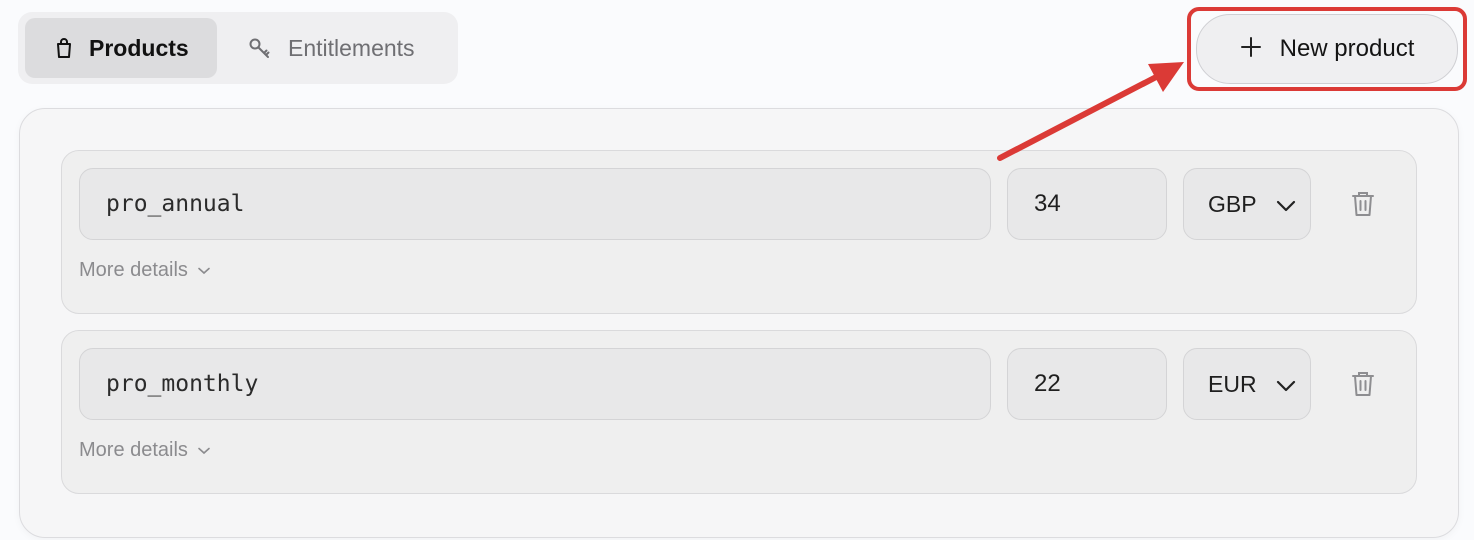  Describe the element at coordinates (1047, 383) in the screenshot. I see `product-price-value: 22` at that location.